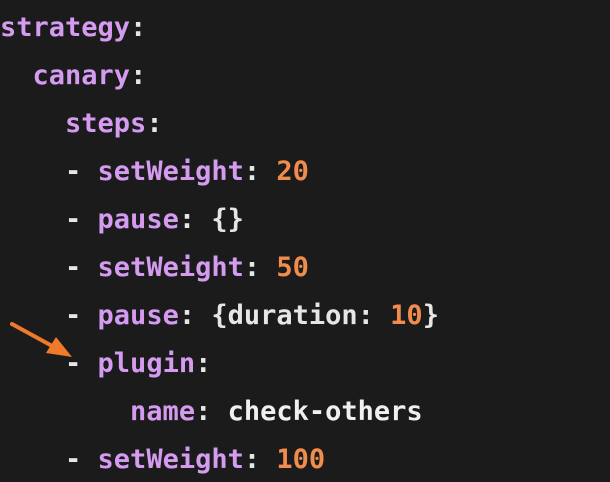  Describe the element at coordinates (406, 315) in the screenshot. I see `yaml-value: 10` at that location.